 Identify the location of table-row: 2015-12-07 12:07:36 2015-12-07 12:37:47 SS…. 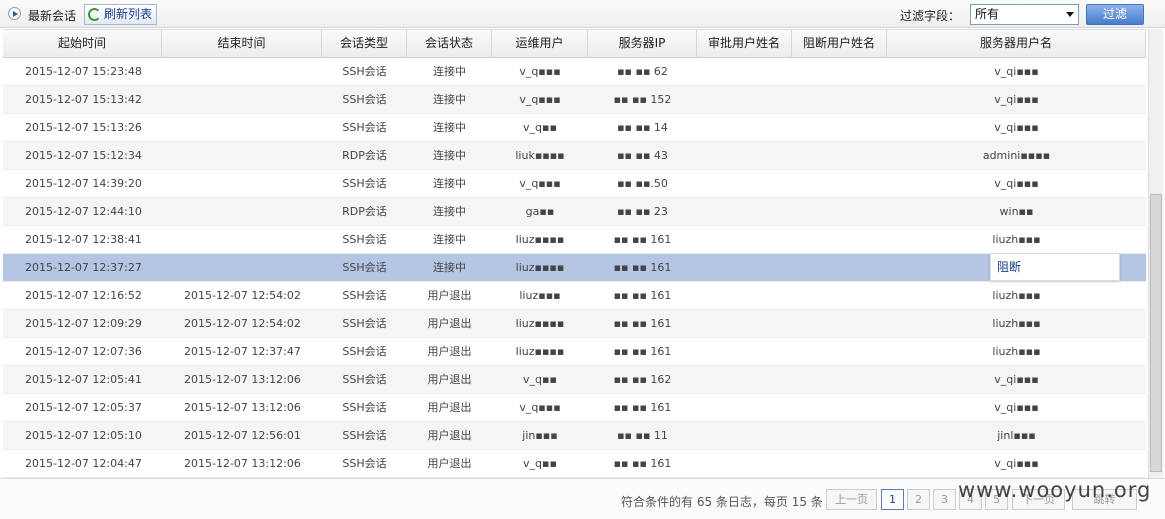
(574, 352).